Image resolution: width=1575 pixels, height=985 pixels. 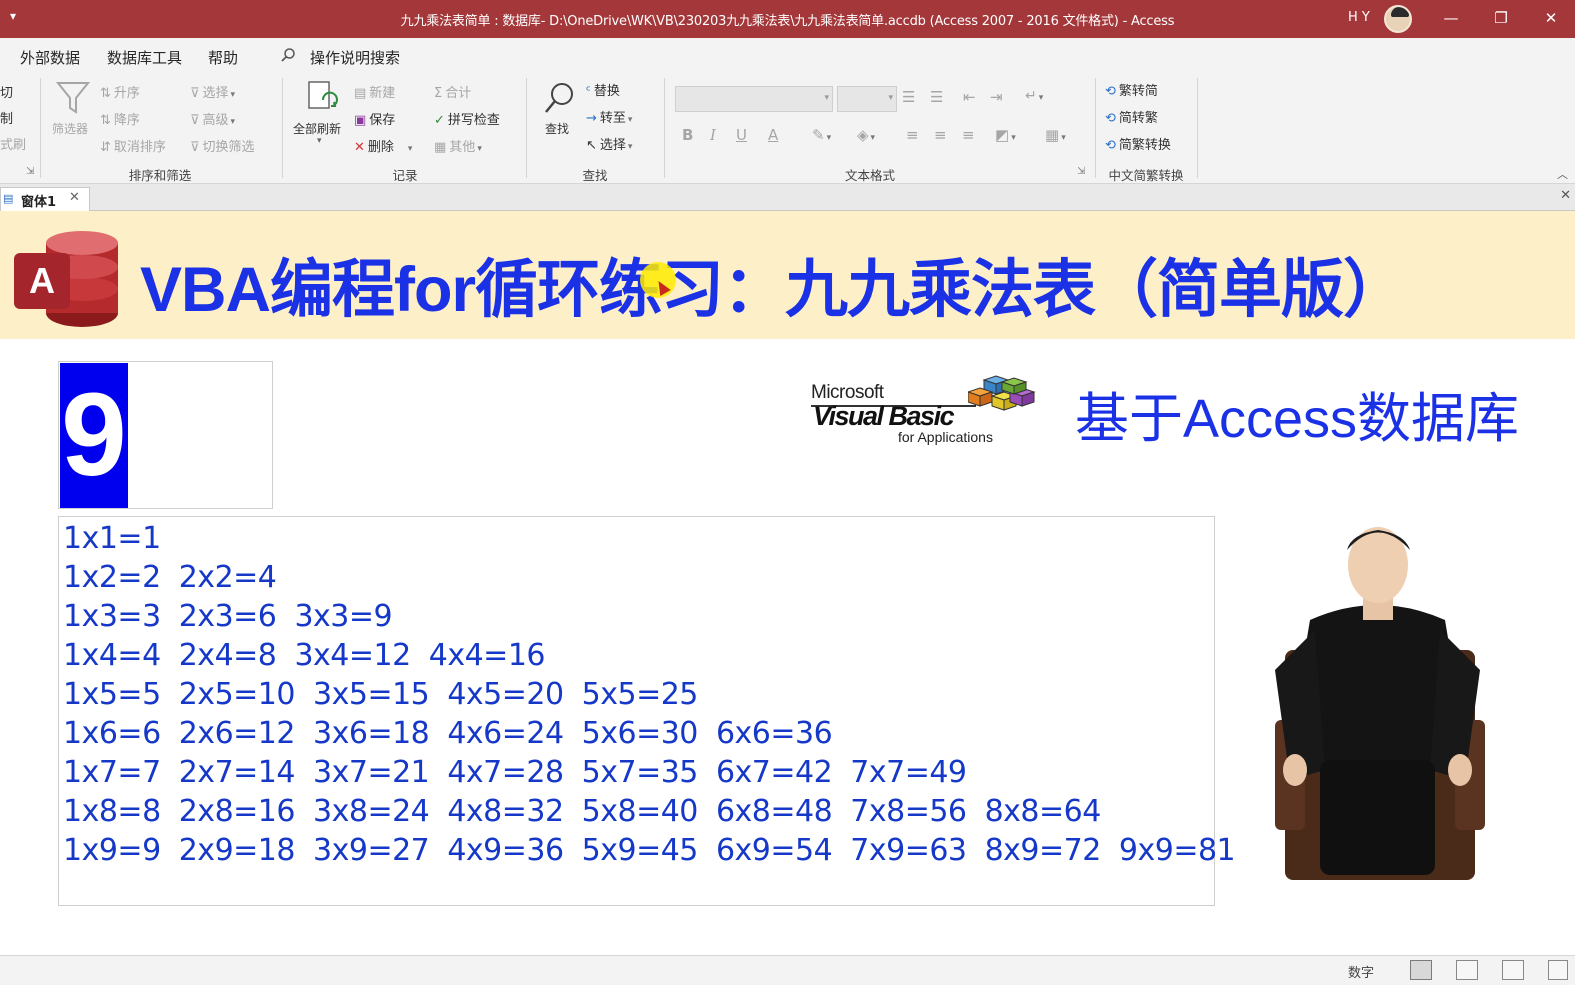 I want to click on paragraph-direction-icon: ↵ ▾, so click(x=1034, y=96).